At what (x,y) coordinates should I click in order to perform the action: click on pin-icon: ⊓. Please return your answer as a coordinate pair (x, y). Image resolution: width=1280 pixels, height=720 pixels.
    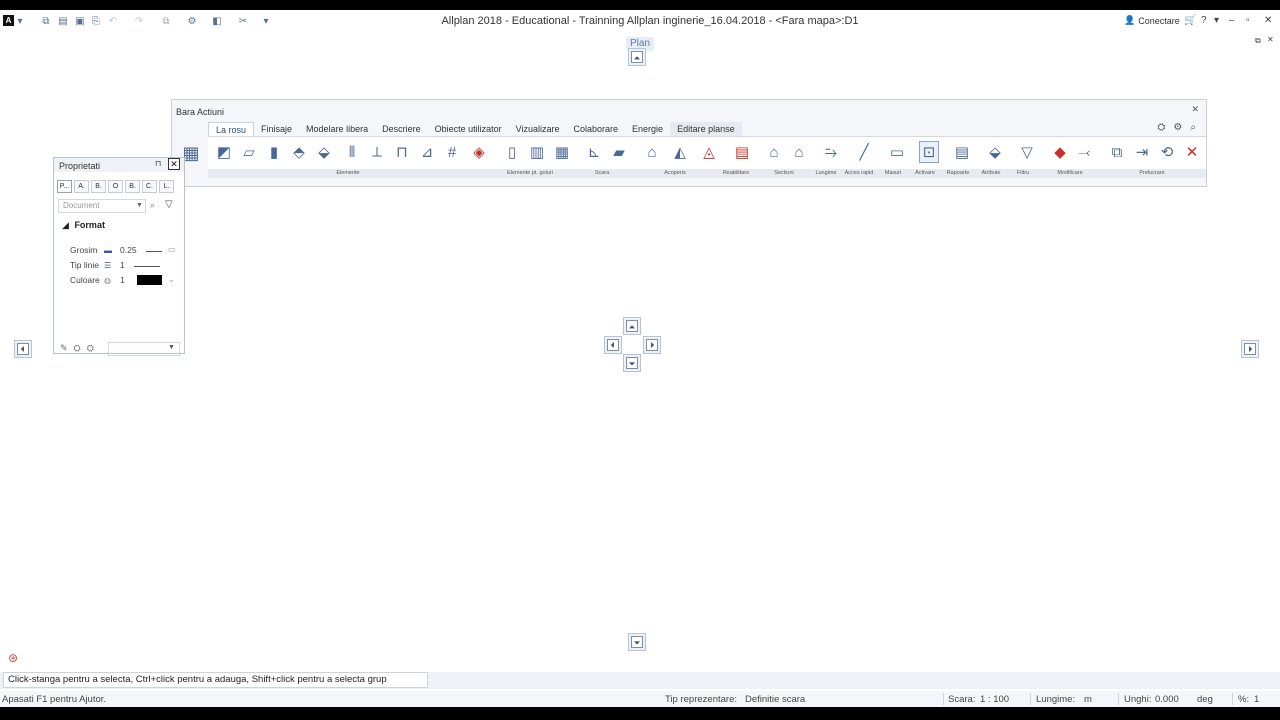
    Looking at the image, I should click on (158, 163).